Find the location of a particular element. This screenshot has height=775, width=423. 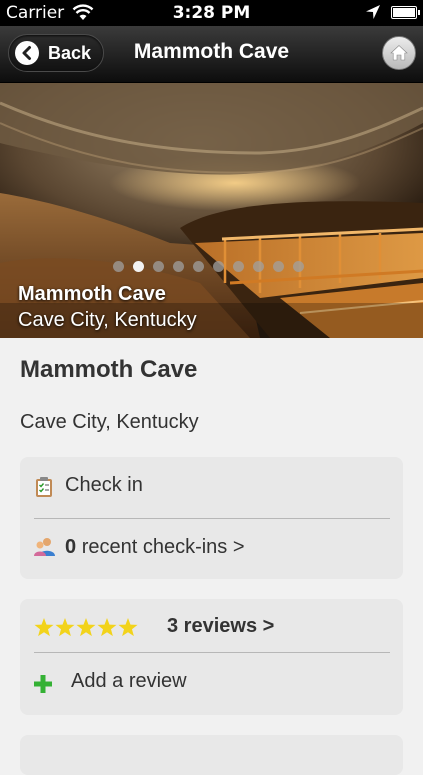

back-button-label: Back is located at coordinates (70, 53).